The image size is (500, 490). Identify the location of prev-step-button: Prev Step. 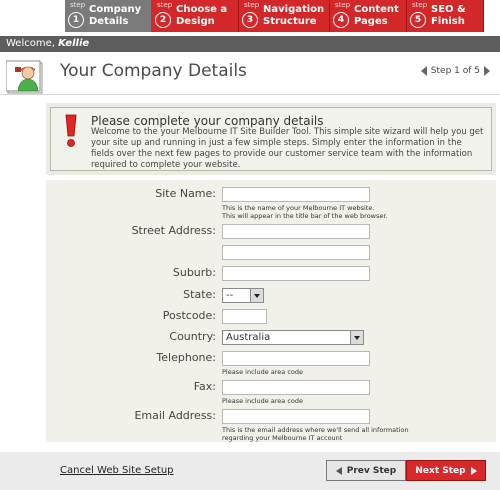
(366, 470).